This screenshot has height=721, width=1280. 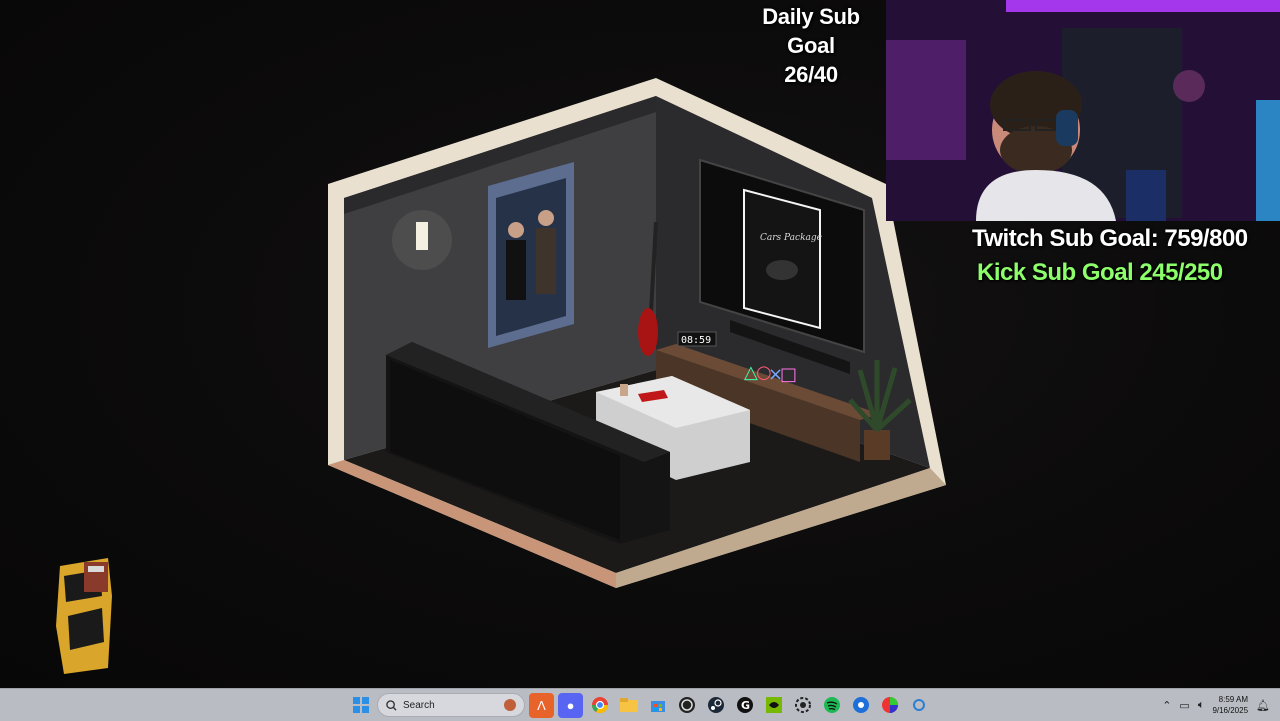 I want to click on system-tray: ⌃ ▭ 🔈︎ 8:59 AM 9/16/2025 🔔︎, so click(x=1216, y=705).